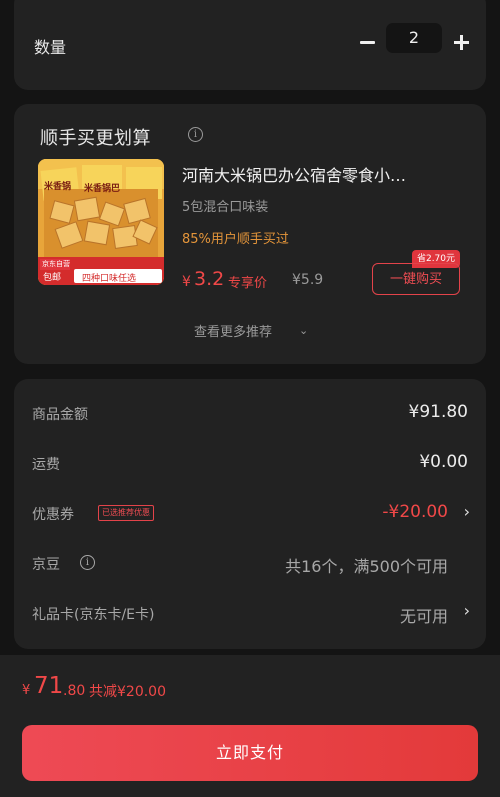 The width and height of the screenshot is (500, 797). Describe the element at coordinates (414, 38) in the screenshot. I see `quantity-input: 2` at that location.